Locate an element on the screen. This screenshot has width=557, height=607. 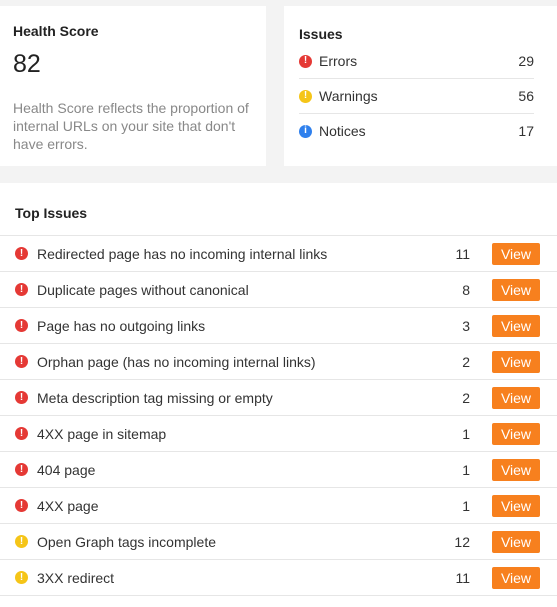
top-issue-label: 4XX page is located at coordinates (68, 505).